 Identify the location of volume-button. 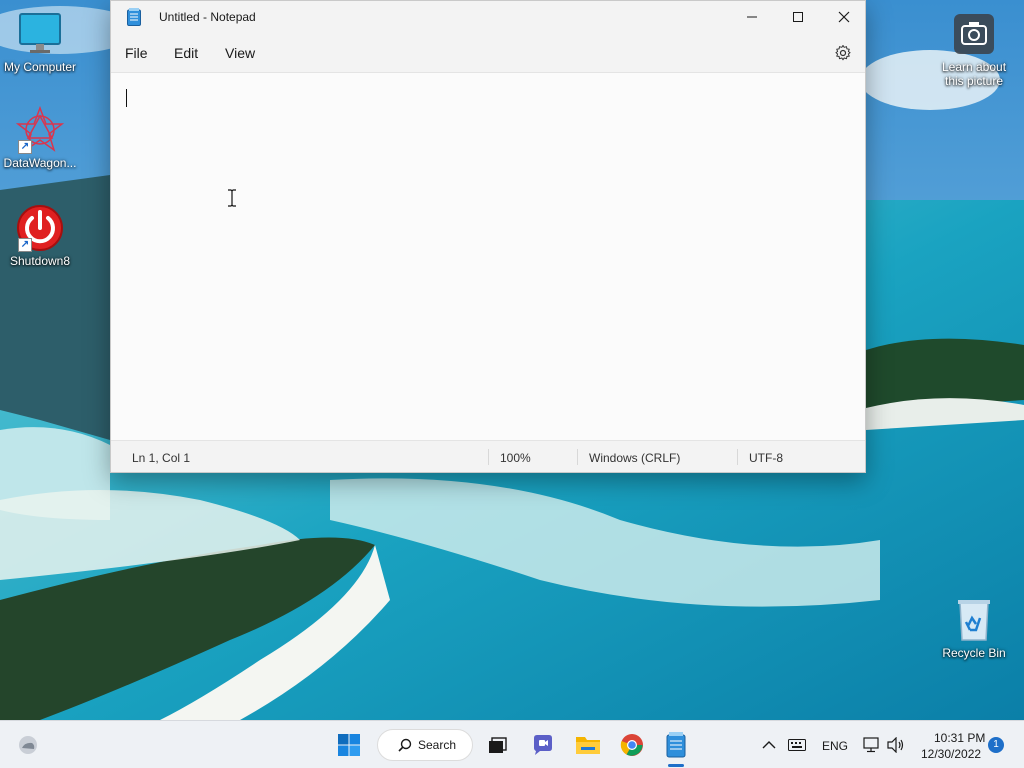
(896, 745).